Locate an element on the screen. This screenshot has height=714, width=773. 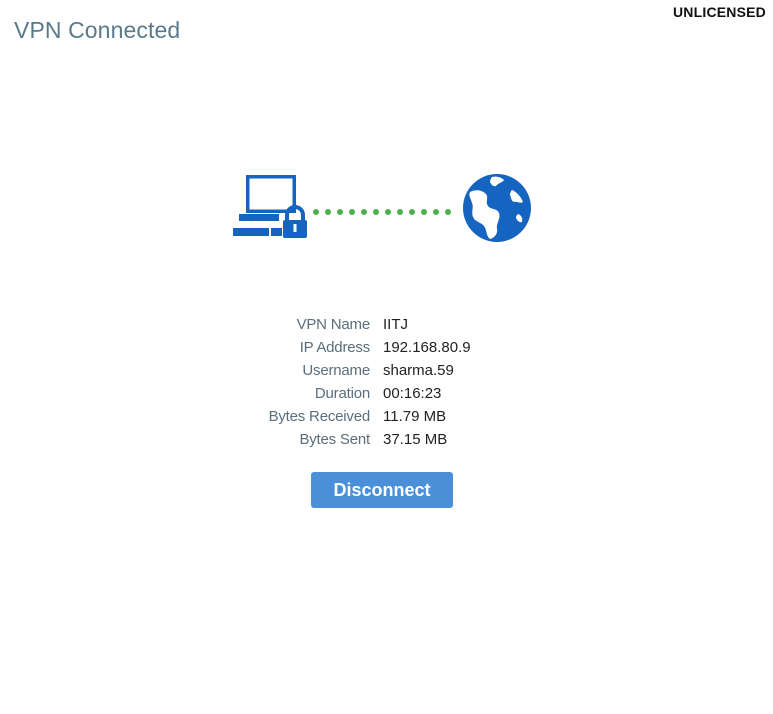
duration-label: Duration is located at coordinates (342, 393).